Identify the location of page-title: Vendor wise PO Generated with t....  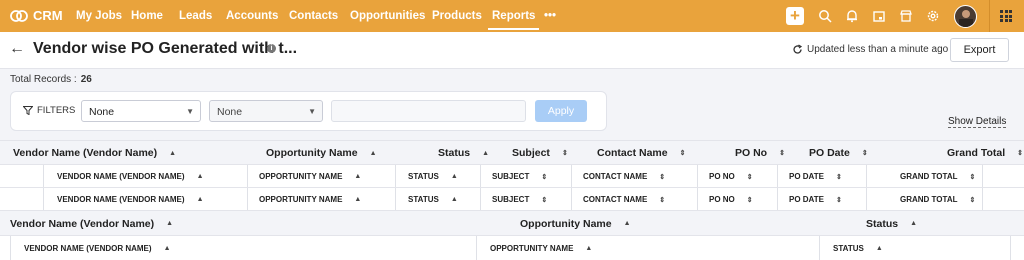
(165, 48).